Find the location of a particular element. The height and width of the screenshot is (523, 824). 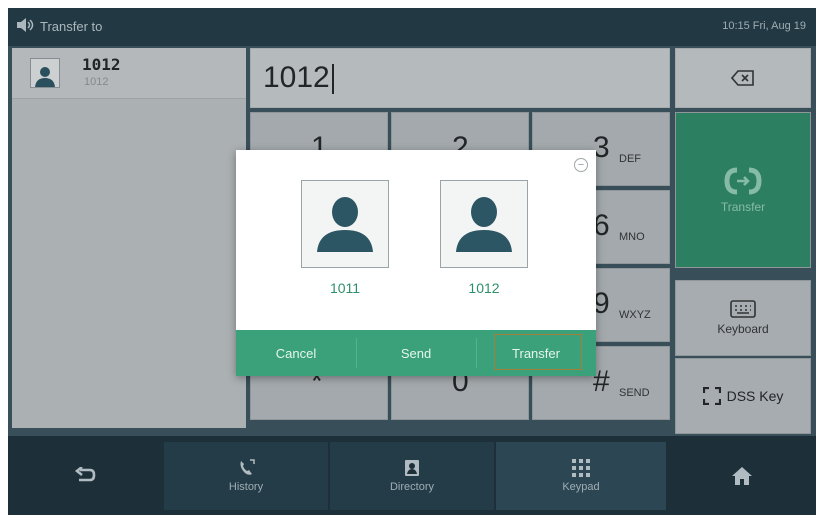

target-label: 1011 is located at coordinates (345, 288).